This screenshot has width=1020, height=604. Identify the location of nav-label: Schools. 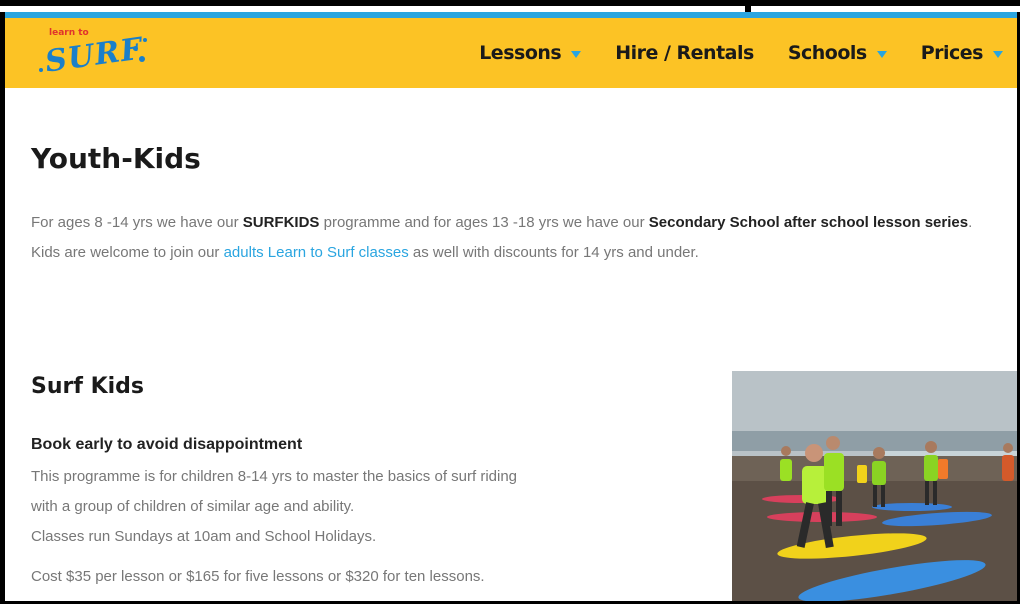
(827, 53).